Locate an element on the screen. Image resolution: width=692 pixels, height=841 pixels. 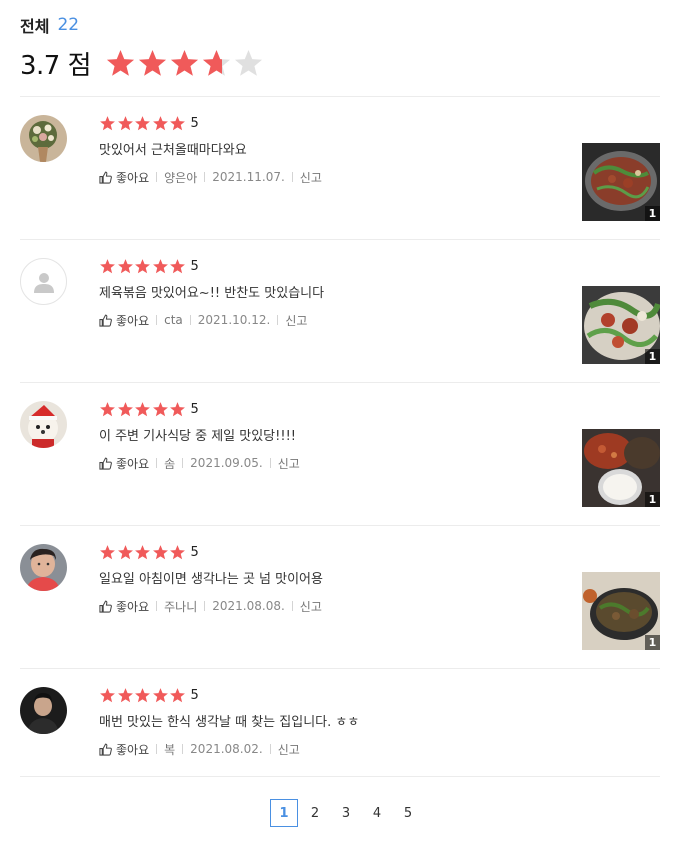
review-text: 매번 맛있는 한식 생각날 때 찾는 집입니다. ㅎㅎ is located at coordinates (229, 722).